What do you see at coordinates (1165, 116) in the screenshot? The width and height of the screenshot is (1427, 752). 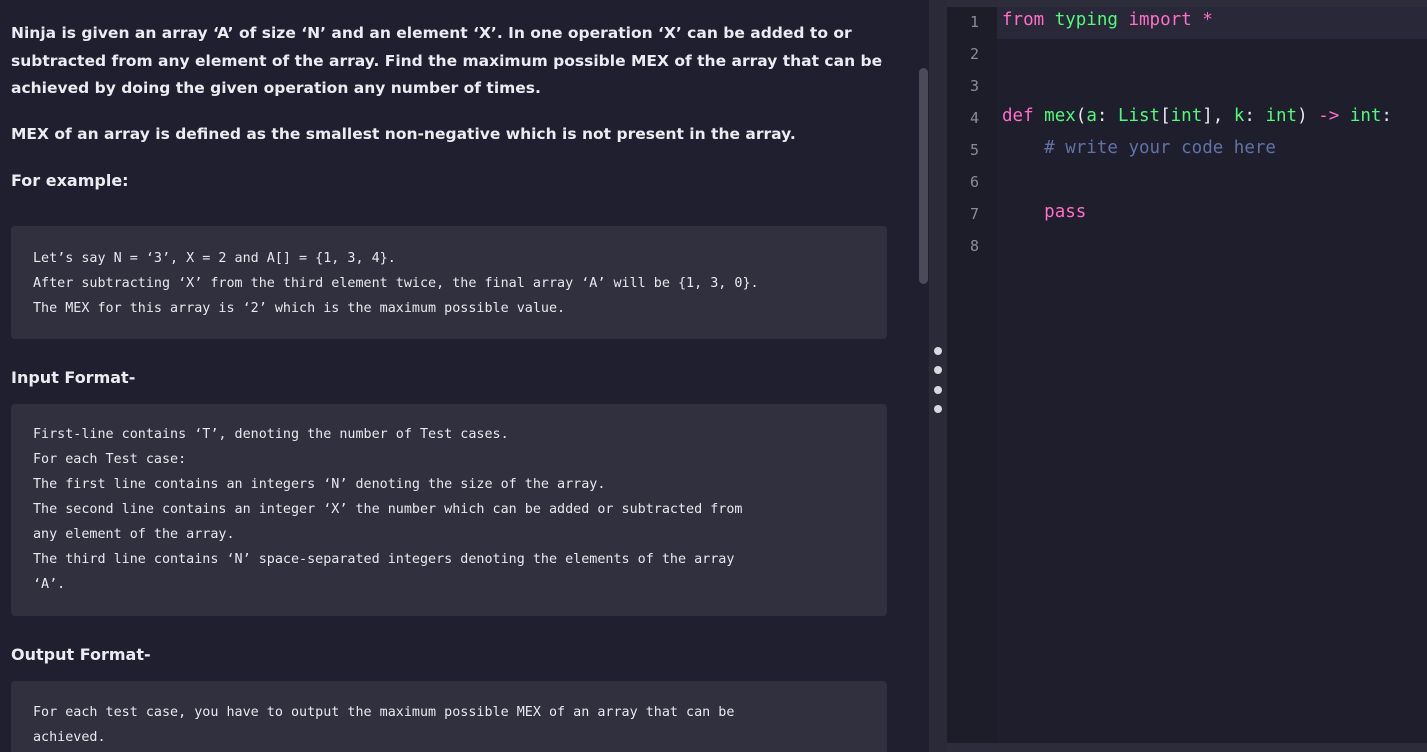 I see `punct-token: [` at bounding box center [1165, 116].